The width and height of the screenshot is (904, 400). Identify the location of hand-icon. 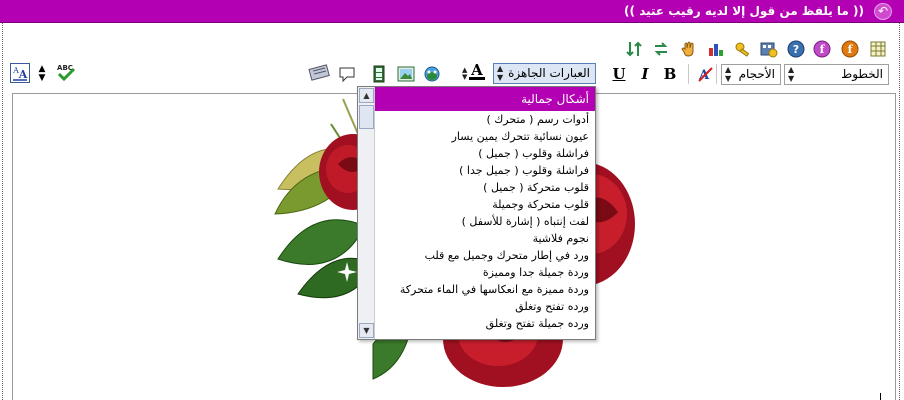
(689, 49).